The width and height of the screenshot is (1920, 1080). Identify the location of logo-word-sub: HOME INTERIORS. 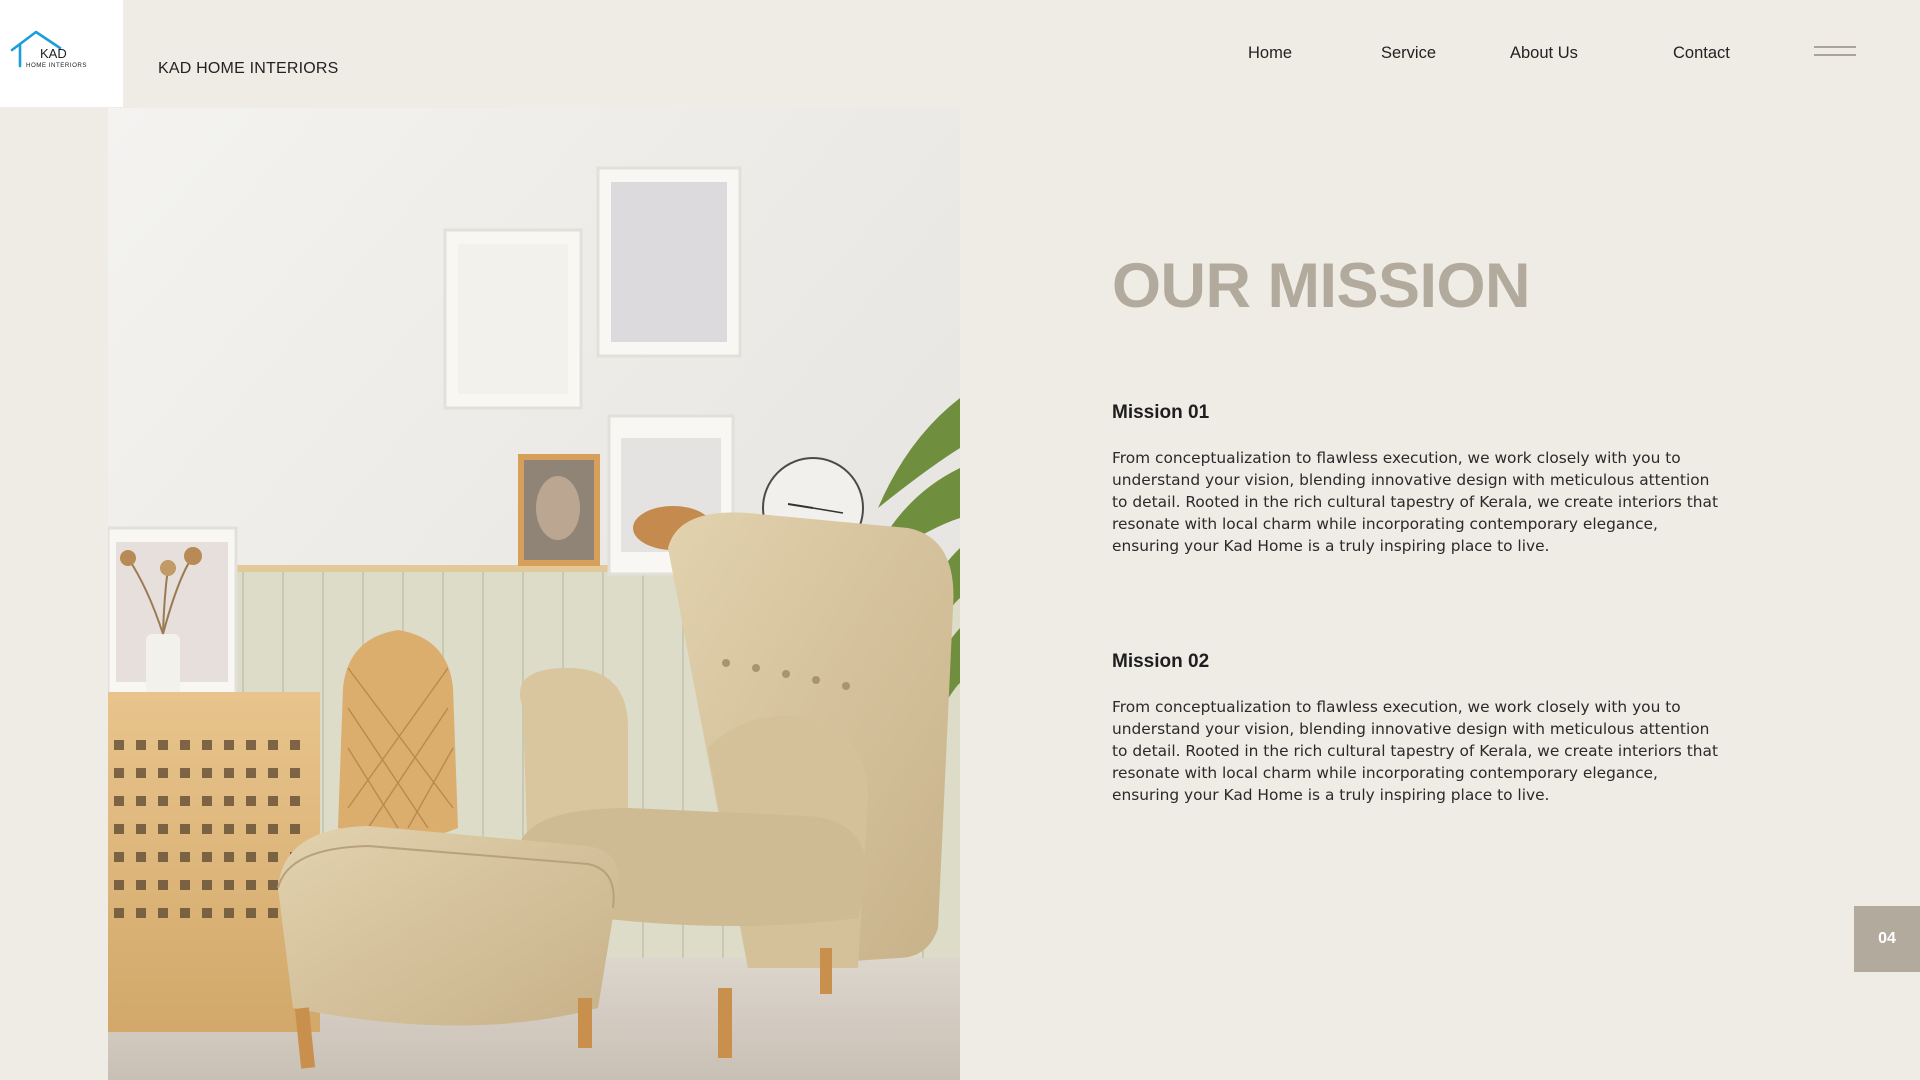
(56, 65).